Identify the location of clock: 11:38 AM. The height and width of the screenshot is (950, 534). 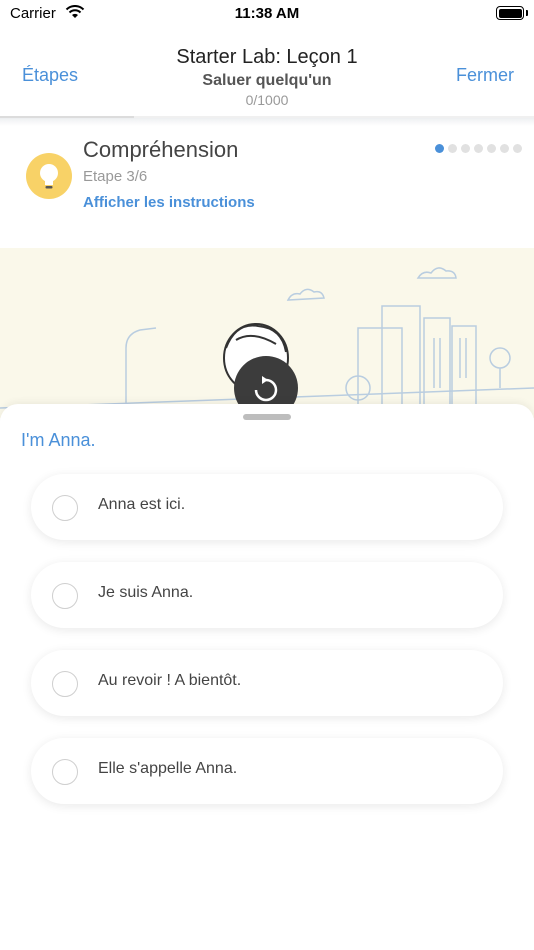
(267, 13).